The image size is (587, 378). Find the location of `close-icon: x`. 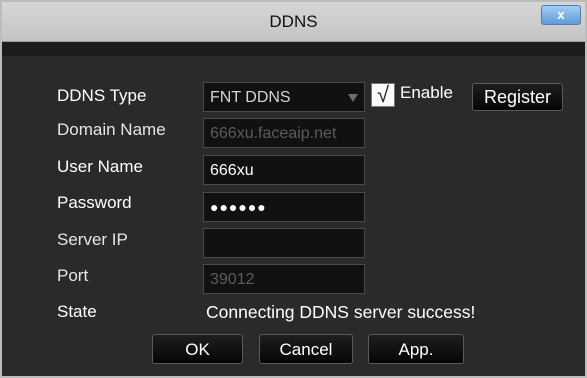

close-icon: x is located at coordinates (561, 14).